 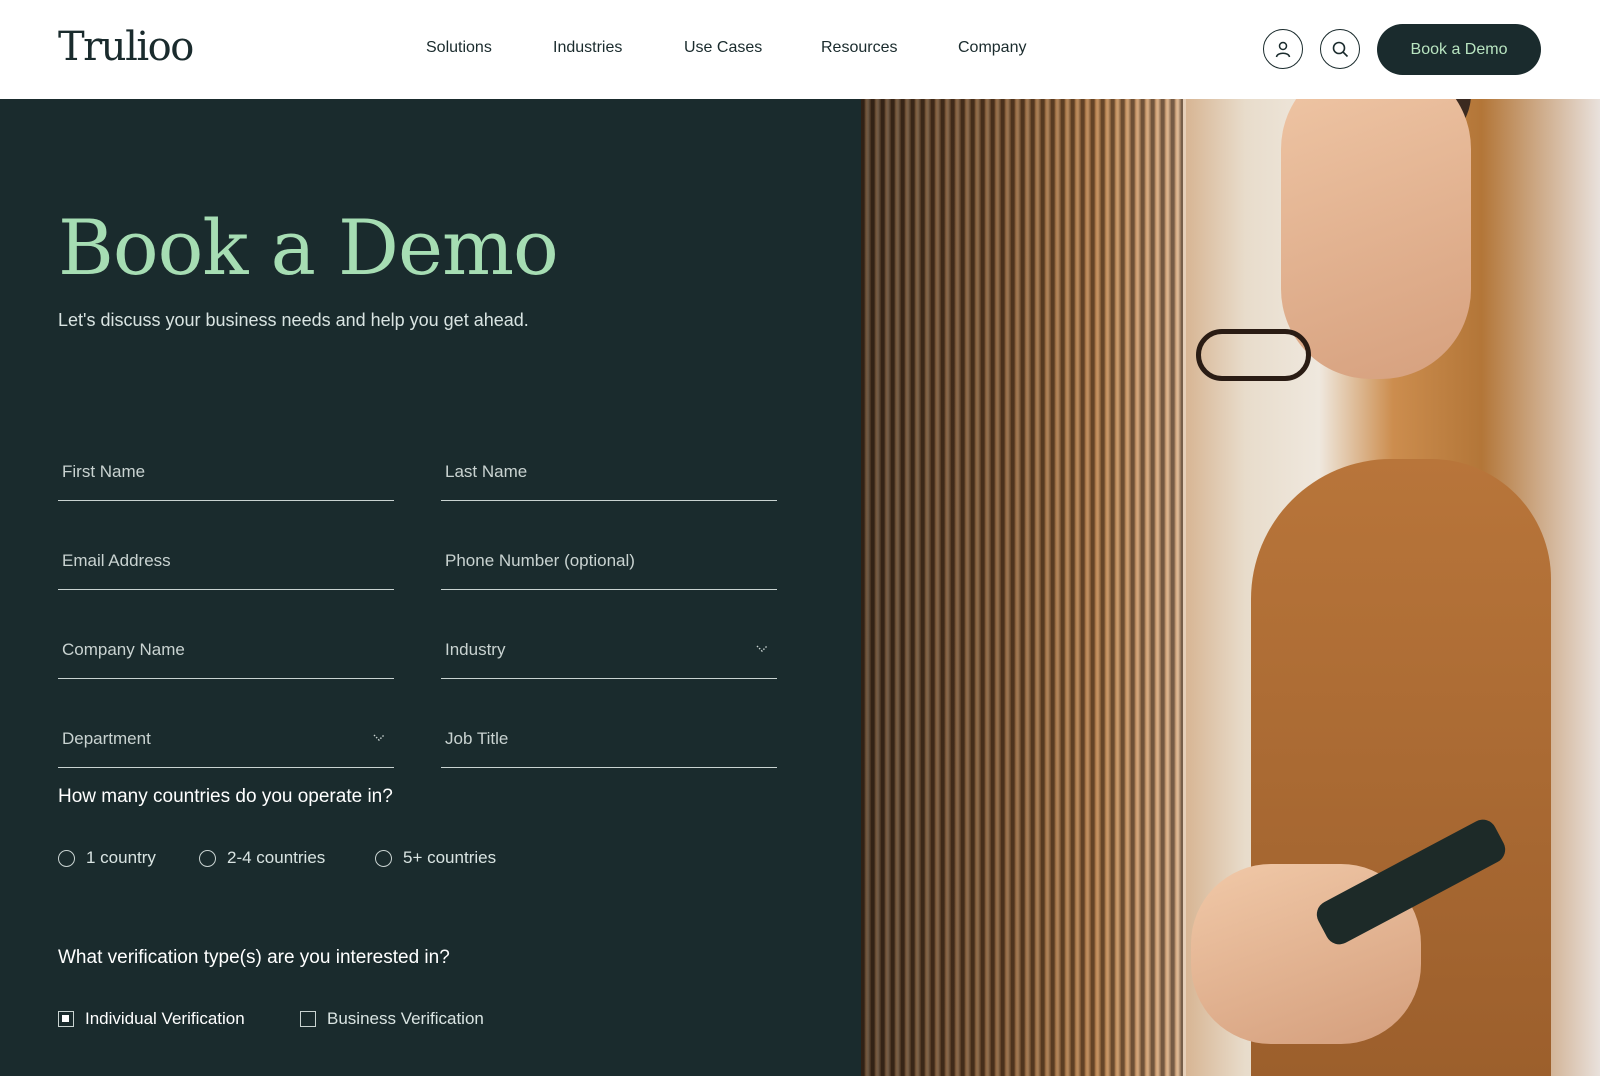 I want to click on email-field: Email Address, so click(x=226, y=561).